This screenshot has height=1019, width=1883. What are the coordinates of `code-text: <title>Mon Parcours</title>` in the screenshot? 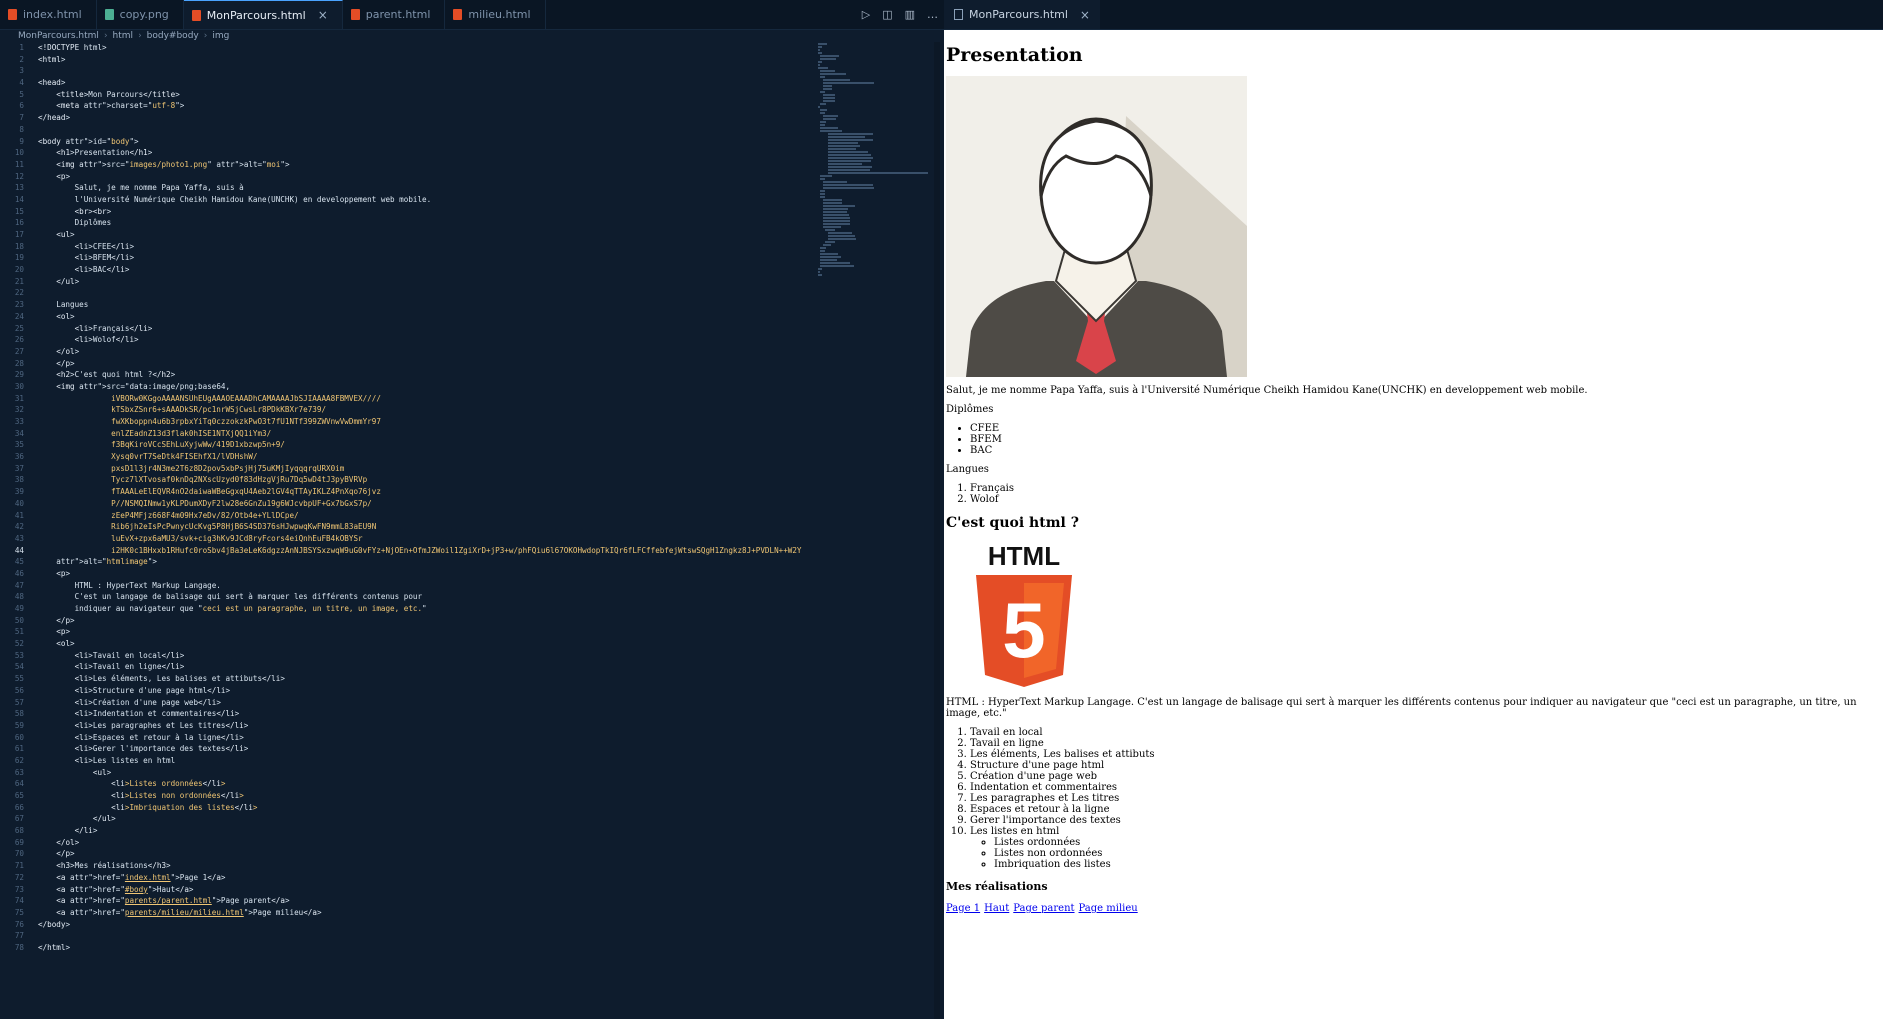 It's located at (108, 95).